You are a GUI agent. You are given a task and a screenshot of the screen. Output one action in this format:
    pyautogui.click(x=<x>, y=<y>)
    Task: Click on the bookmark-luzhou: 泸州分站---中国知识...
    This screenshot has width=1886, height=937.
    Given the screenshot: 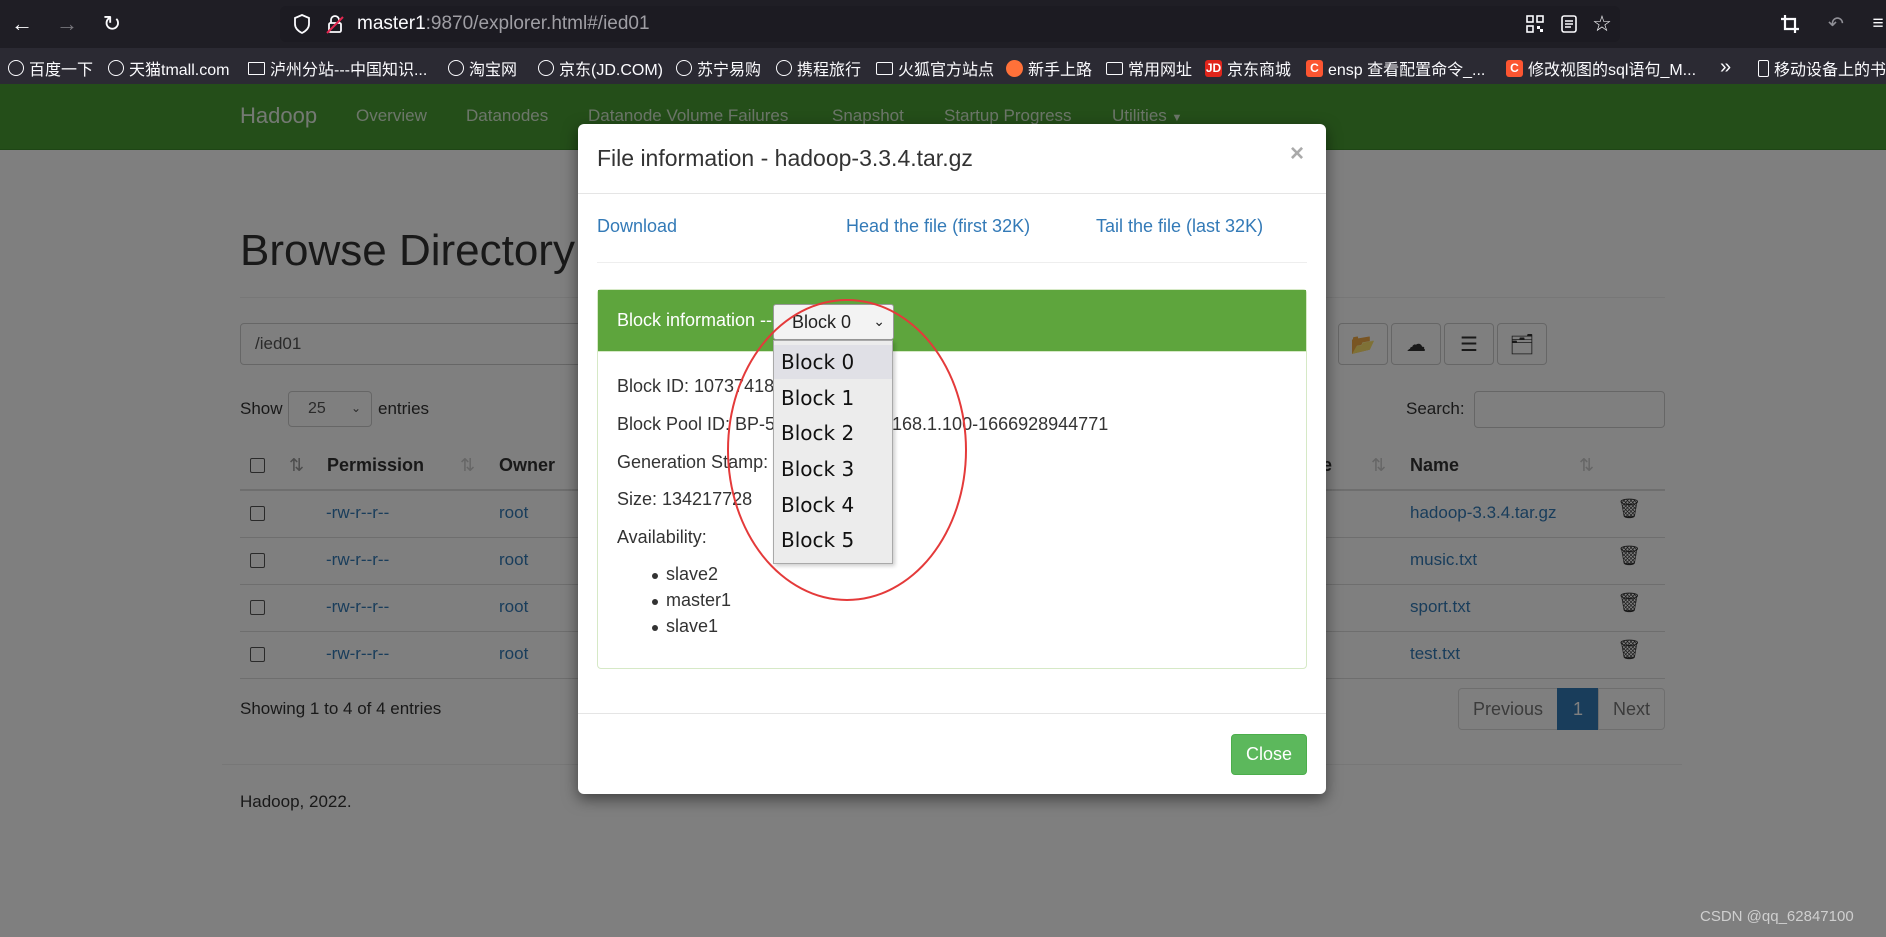 What is the action you would take?
    pyautogui.click(x=337, y=68)
    